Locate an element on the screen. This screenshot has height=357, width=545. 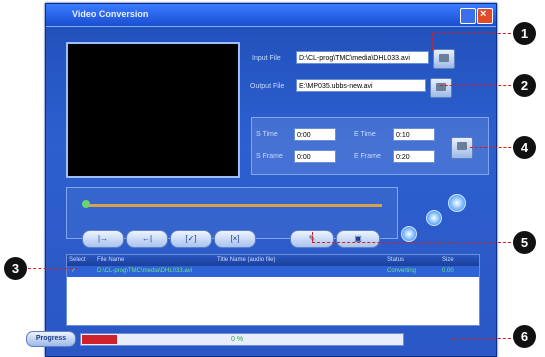
s-frame-label: S Frame is located at coordinates (269, 156).